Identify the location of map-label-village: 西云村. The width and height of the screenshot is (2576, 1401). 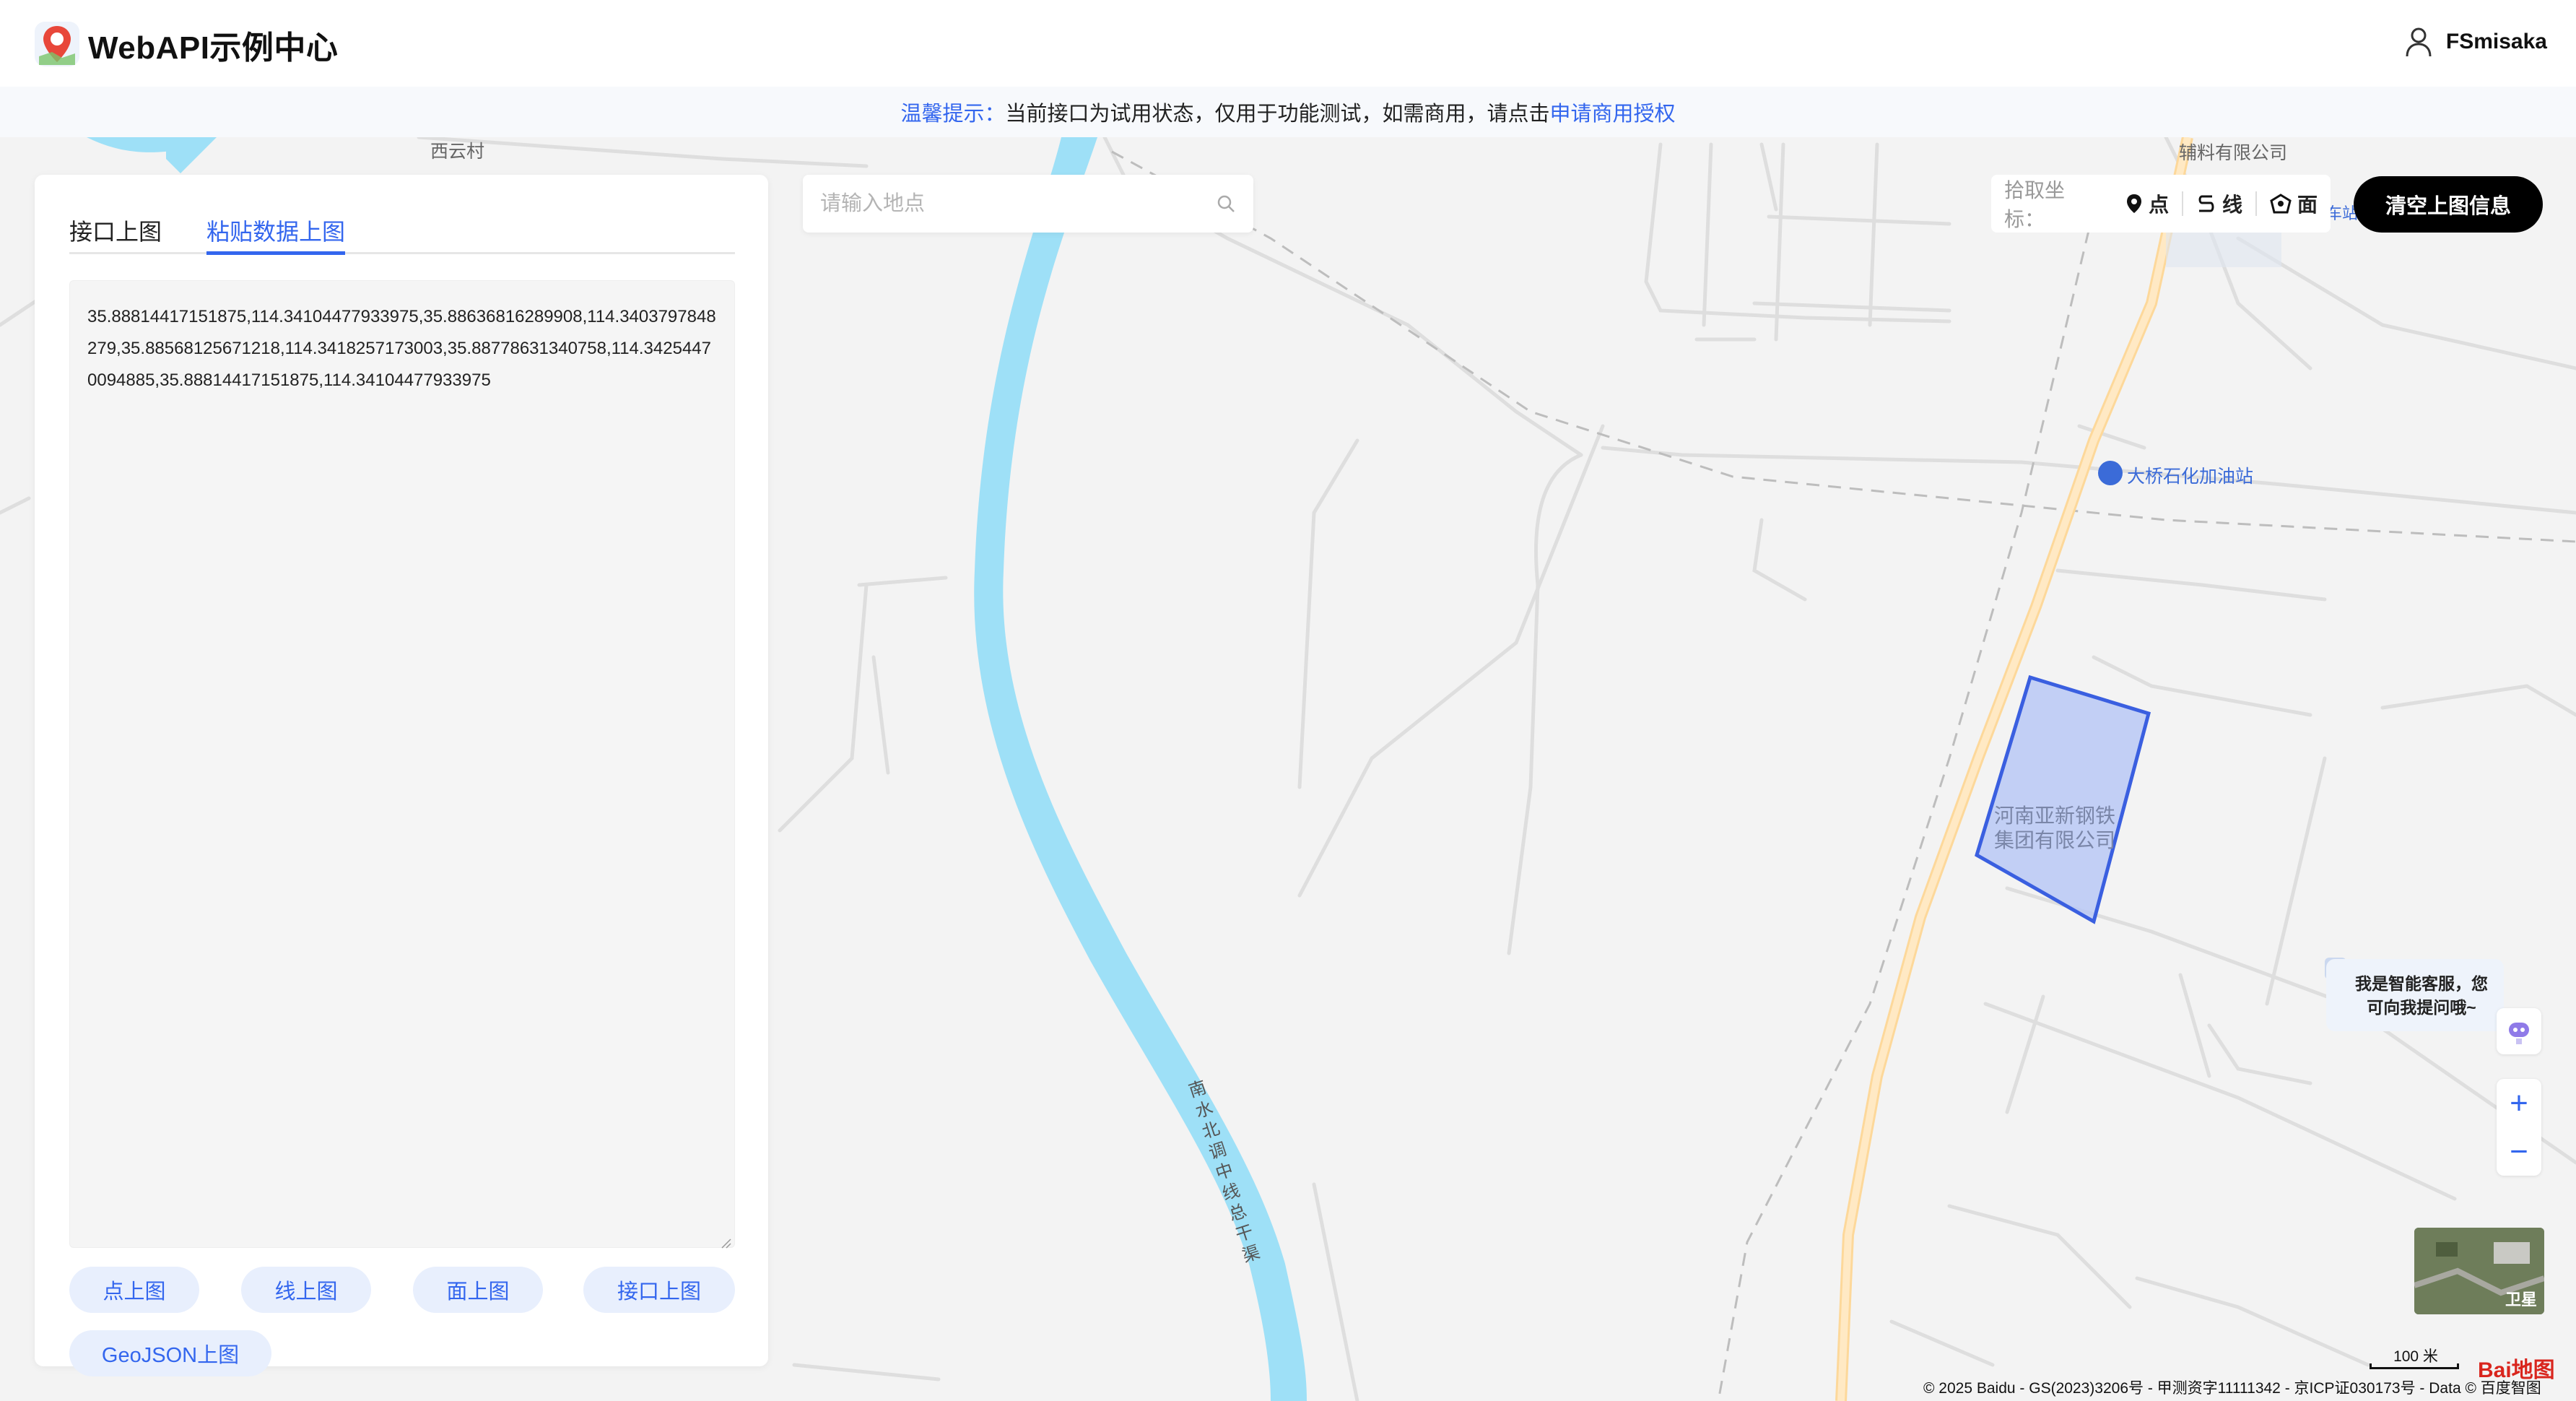
(458, 152).